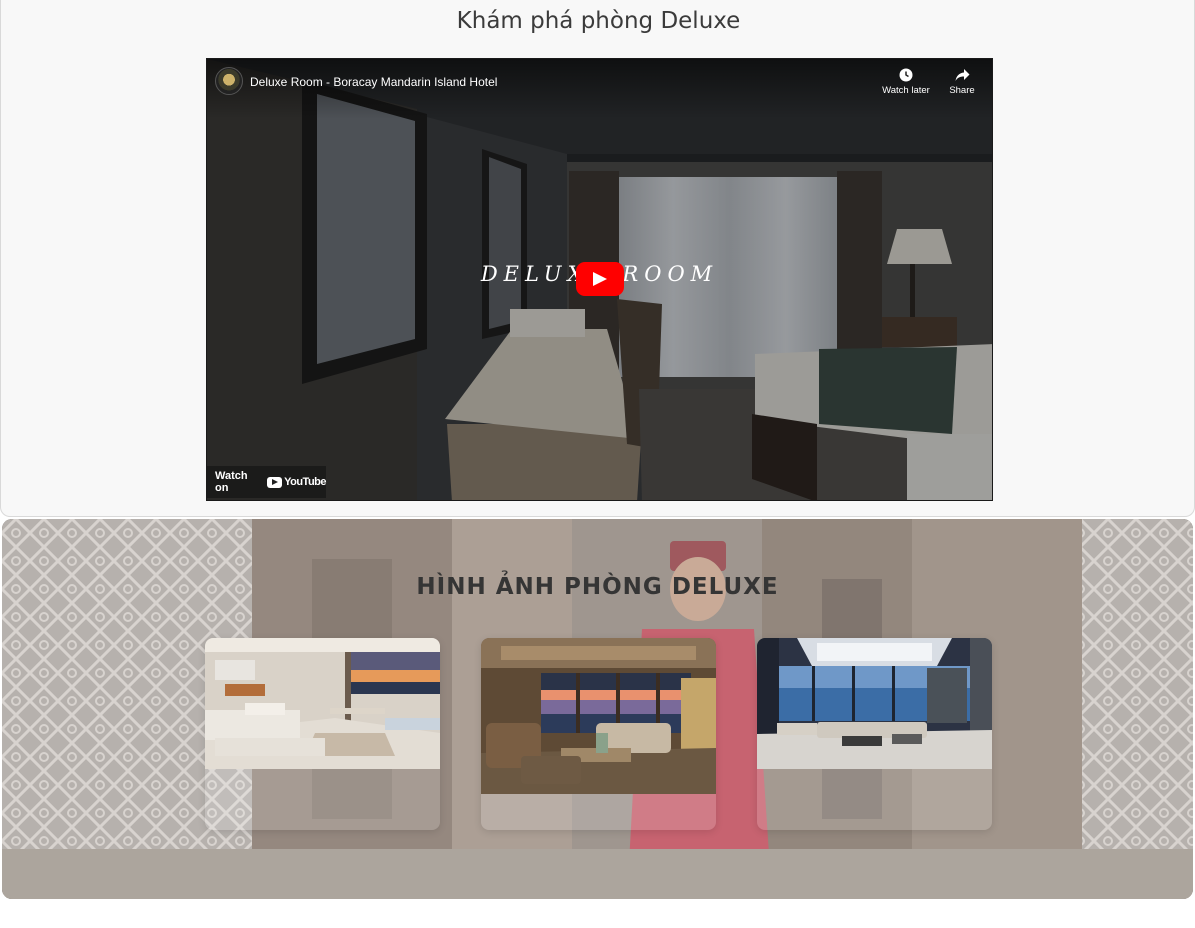 The height and width of the screenshot is (928, 1195). I want to click on watch-later-button: Watch later, so click(906, 82).